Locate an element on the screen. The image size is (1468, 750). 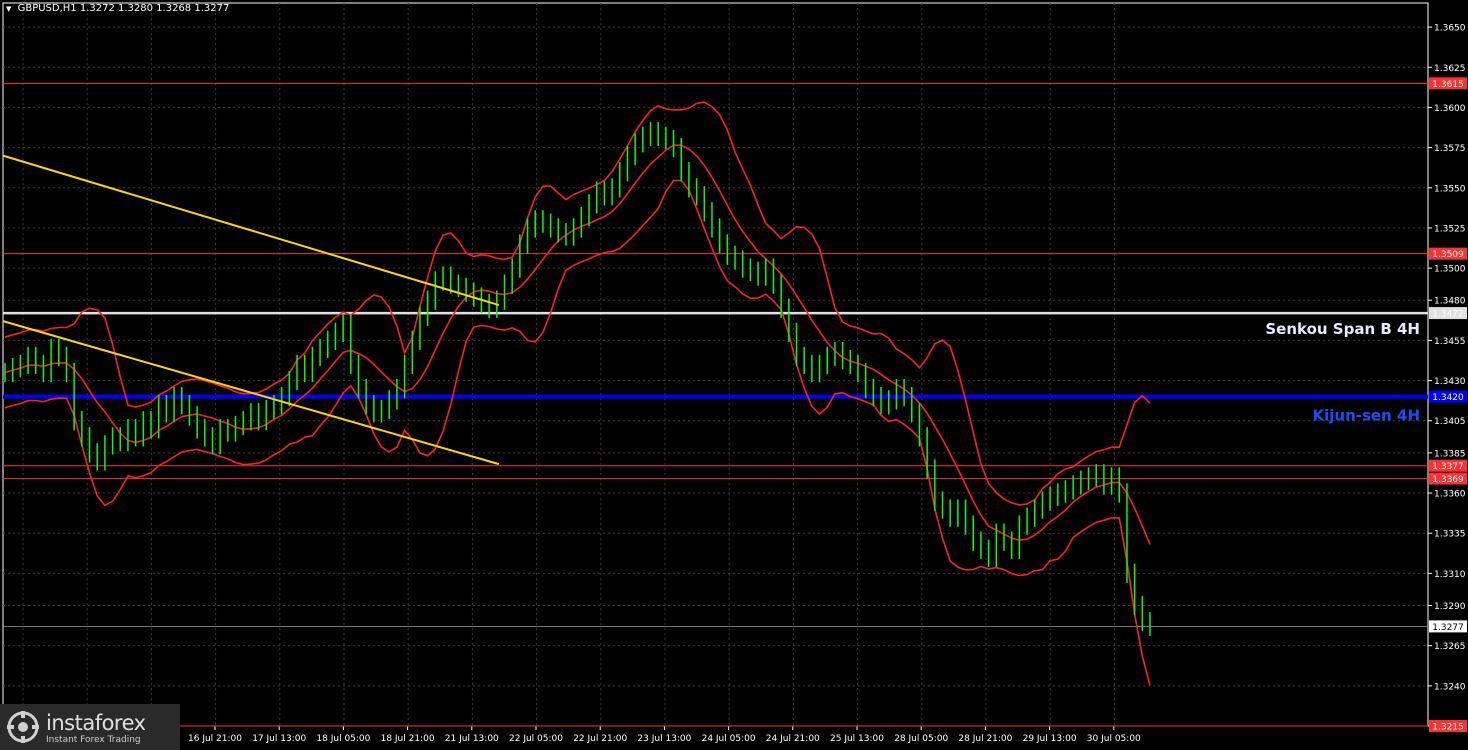
logo-tagline: Instant Forex Trading is located at coordinates (93, 740).